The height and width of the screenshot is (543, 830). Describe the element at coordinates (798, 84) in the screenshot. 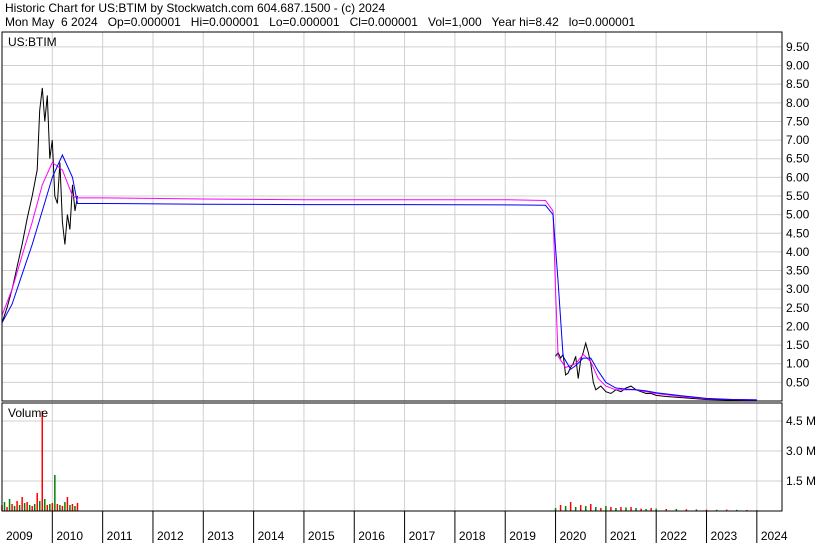

I see `price-y-tick-label: 8.50` at that location.